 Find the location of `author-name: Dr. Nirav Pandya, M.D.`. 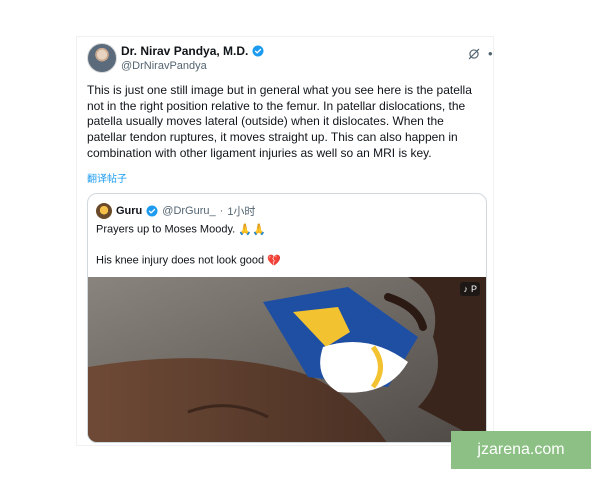

author-name: Dr. Nirav Pandya, M.D. is located at coordinates (184, 51).